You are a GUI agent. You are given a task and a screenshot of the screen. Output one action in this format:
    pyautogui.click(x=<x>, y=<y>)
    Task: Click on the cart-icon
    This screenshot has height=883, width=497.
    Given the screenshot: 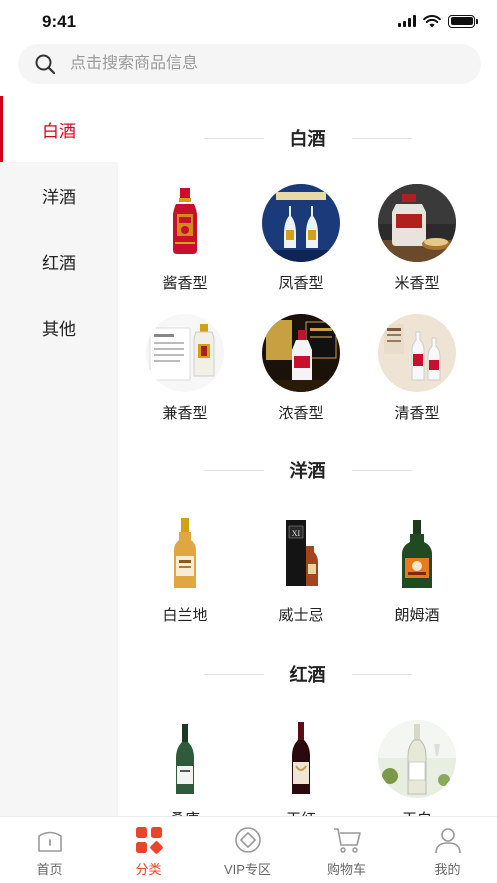 What is the action you would take?
    pyautogui.click(x=347, y=840)
    